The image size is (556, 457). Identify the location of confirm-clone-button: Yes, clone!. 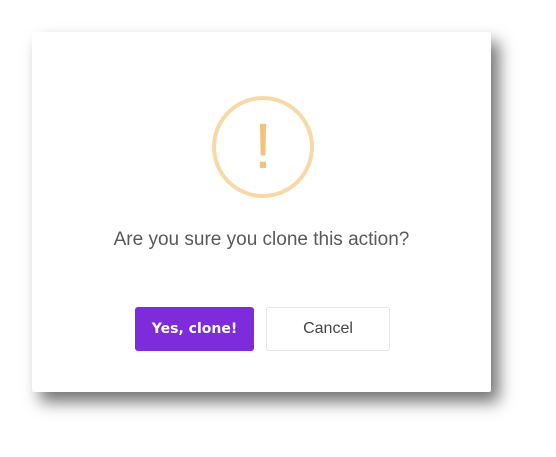
(194, 329).